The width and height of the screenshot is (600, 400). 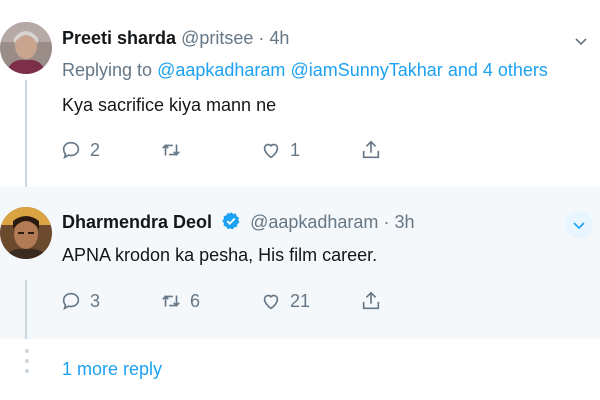 What do you see at coordinates (217, 38) in the screenshot?
I see `author-handle: @pritsee` at bounding box center [217, 38].